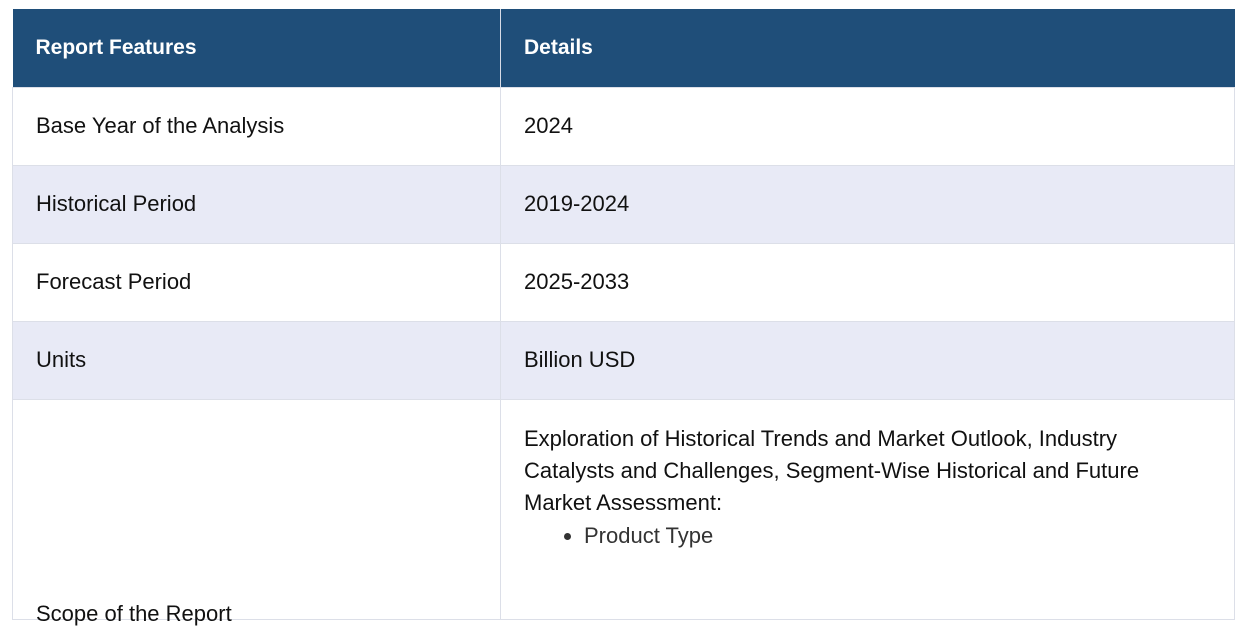  I want to click on table-row: Historical Period 2019-2024, so click(623, 204).